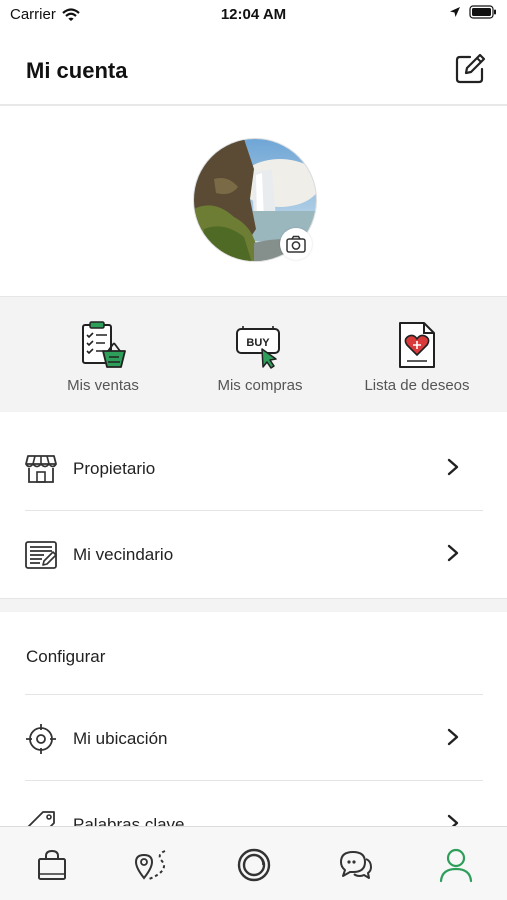  I want to click on quick-action-label: Mis compras, so click(260, 385).